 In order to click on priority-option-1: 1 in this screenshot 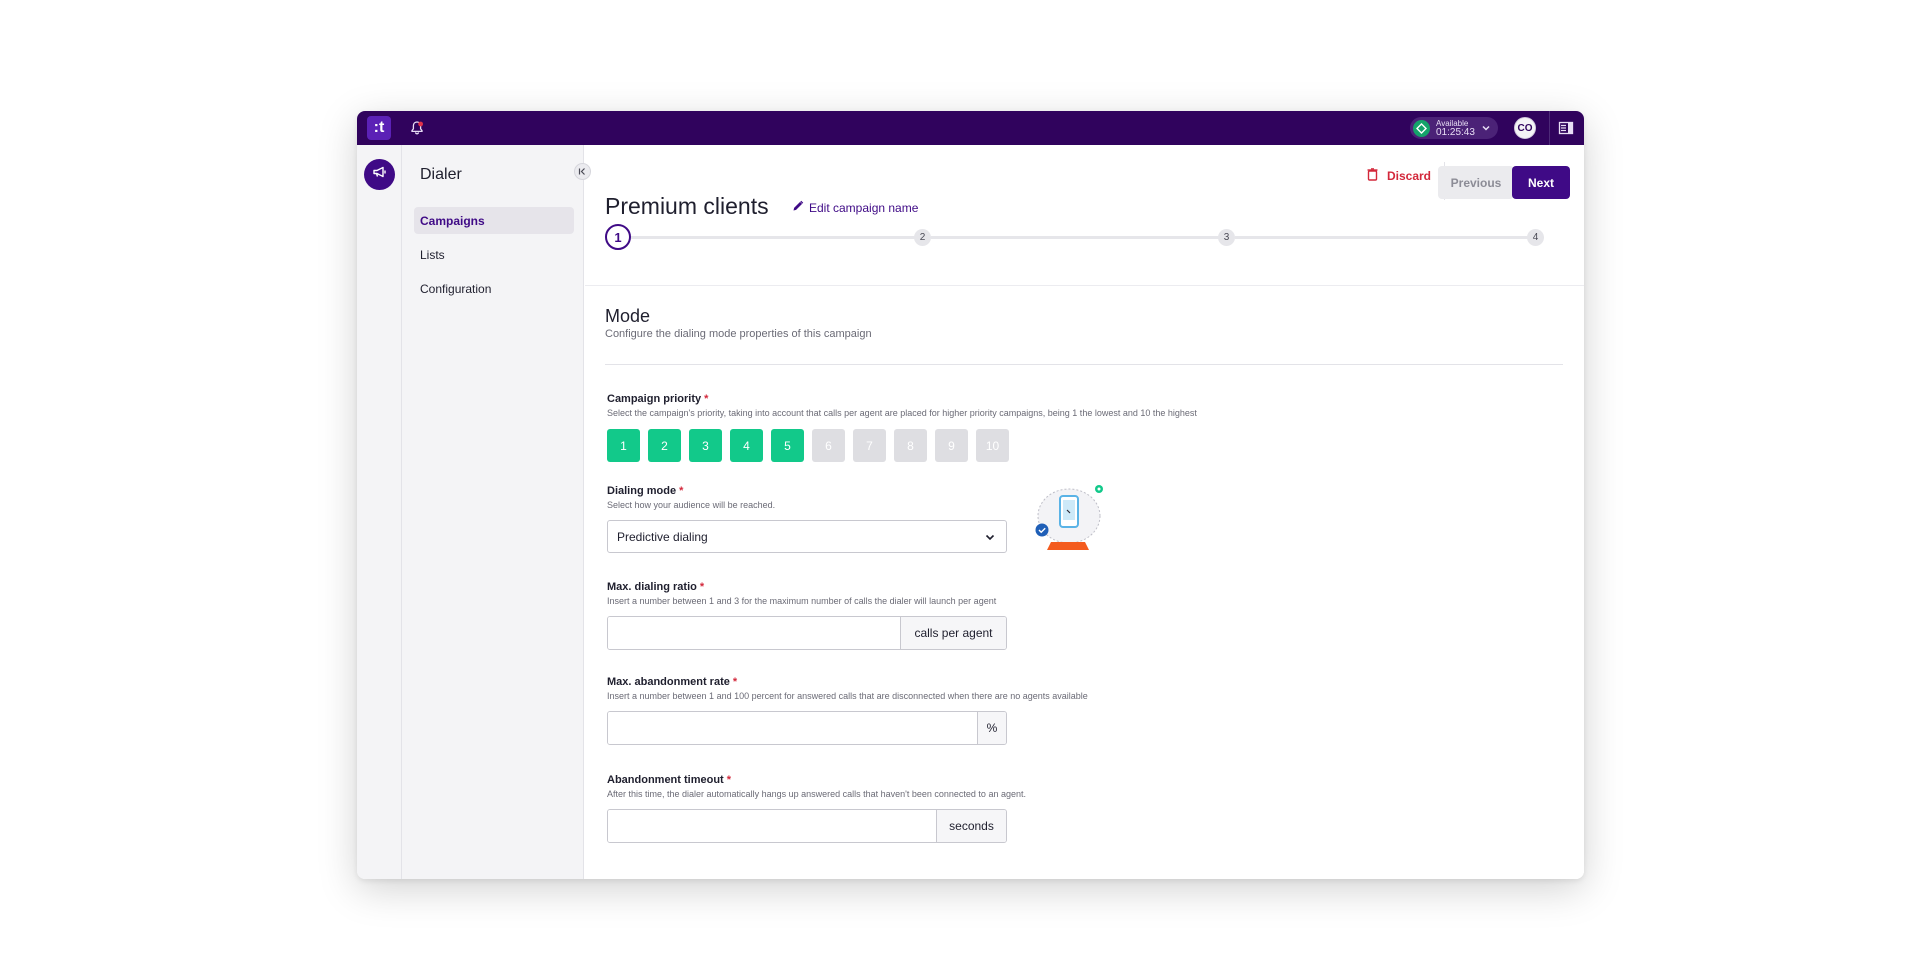, I will do `click(623, 445)`.